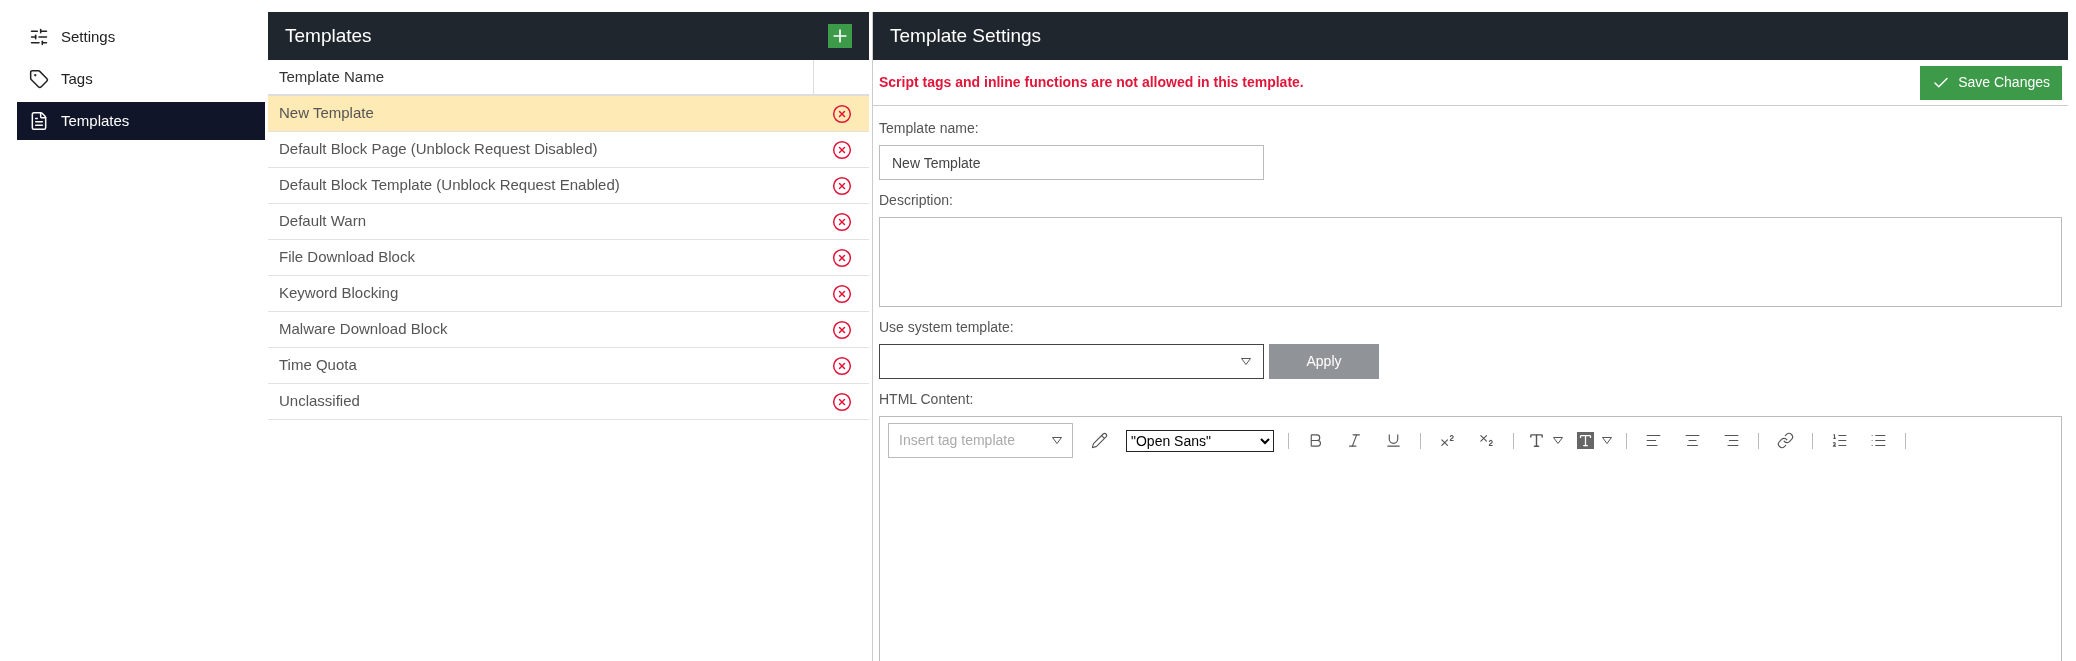 The height and width of the screenshot is (661, 2076). What do you see at coordinates (1091, 82) in the screenshot?
I see `warning-message: Script tags and inline functions are not allowed in this template.` at bounding box center [1091, 82].